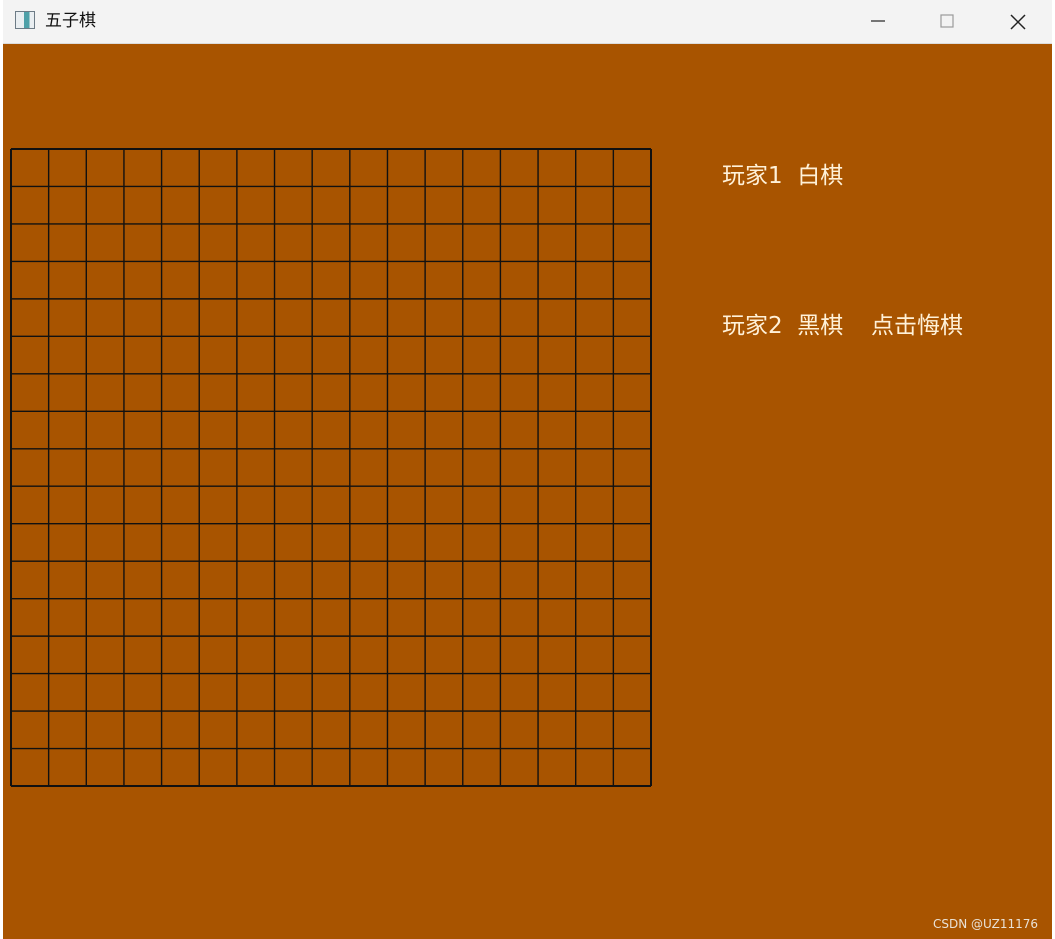  I want to click on maximize-icon, so click(947, 21).